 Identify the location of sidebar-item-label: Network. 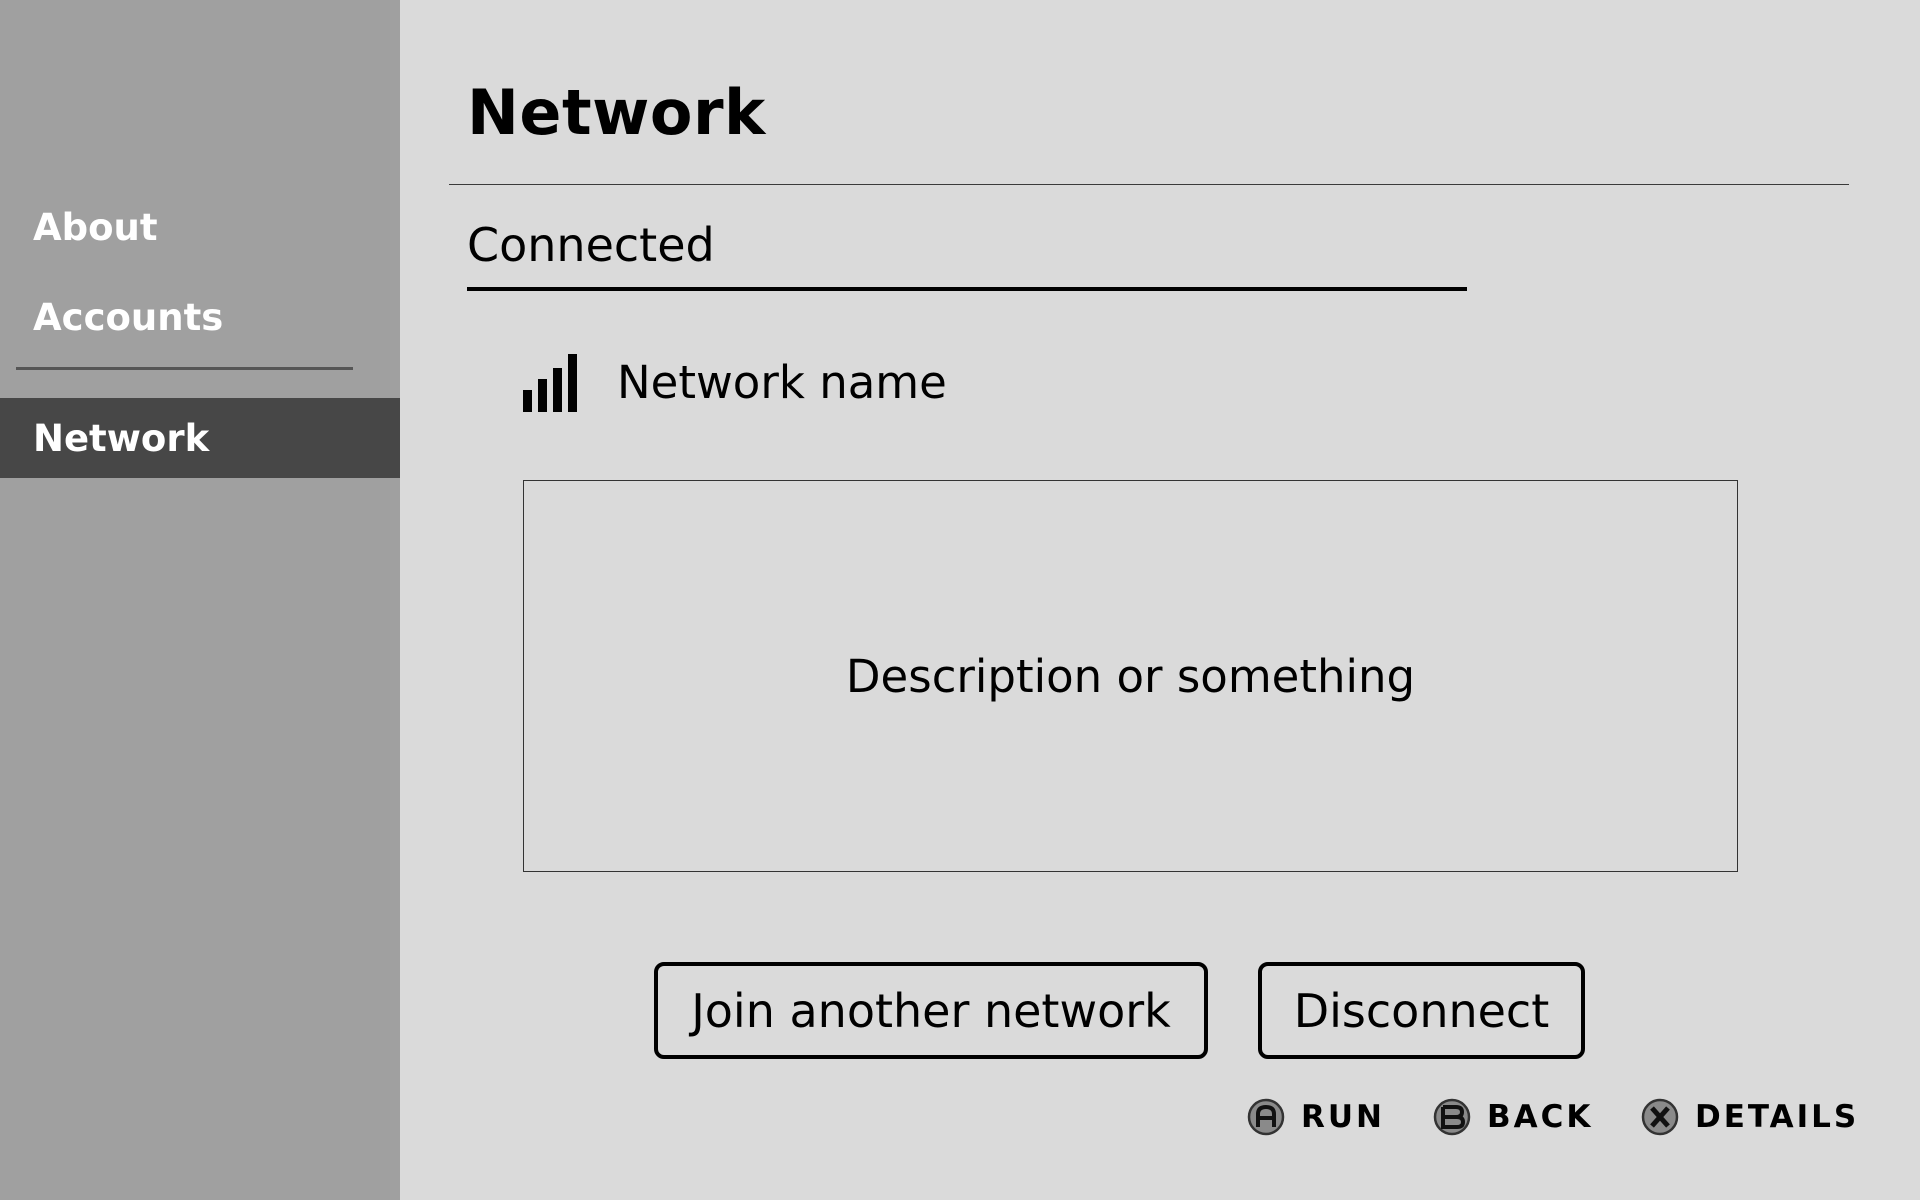
(121, 438).